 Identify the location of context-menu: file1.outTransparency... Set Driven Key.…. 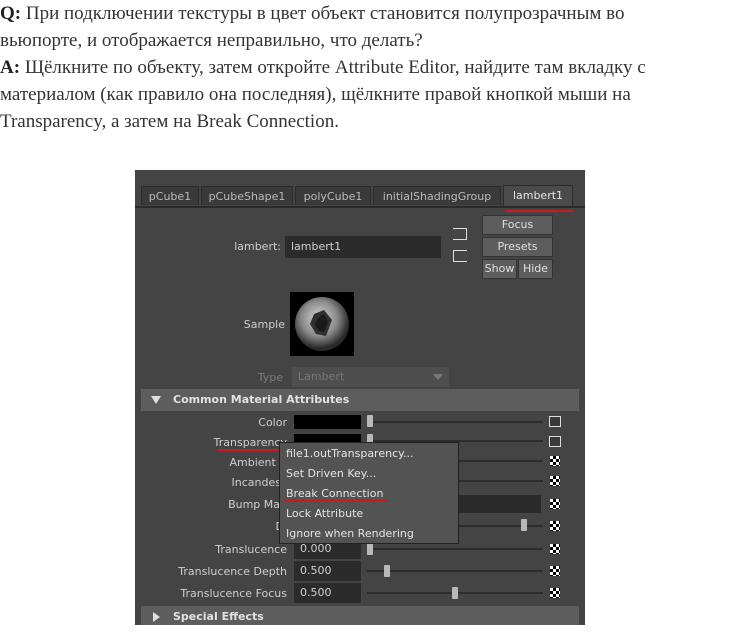
(369, 493).